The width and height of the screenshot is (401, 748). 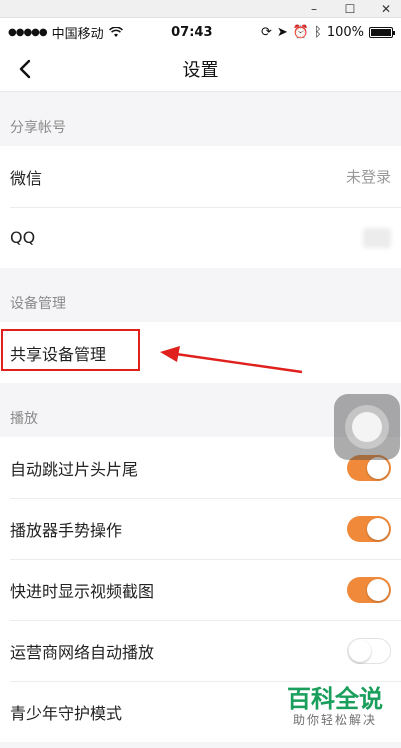 I want to click on blurred-value, so click(x=377, y=237).